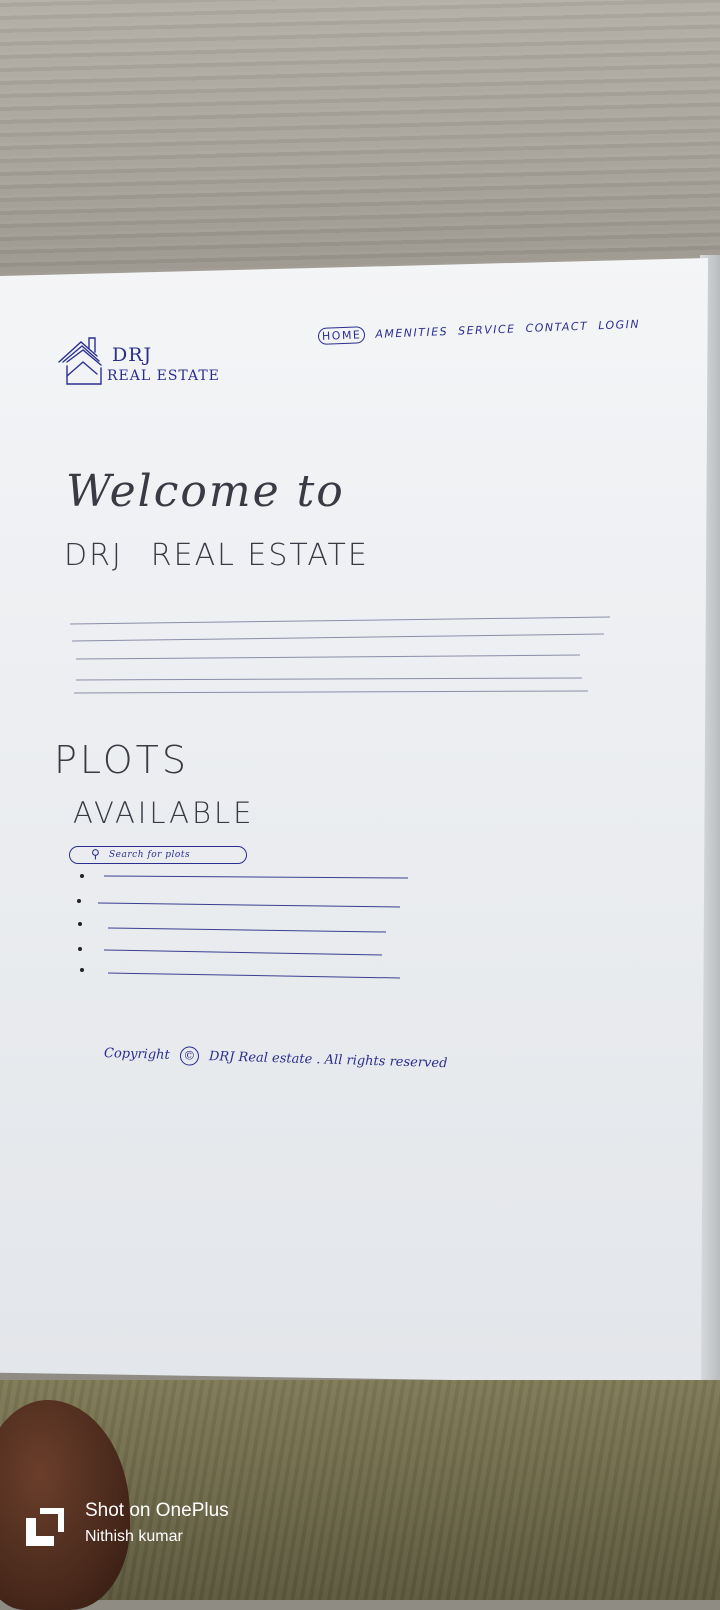  What do you see at coordinates (157, 1510) in the screenshot?
I see `watermark-title: Shot on OnePlus` at bounding box center [157, 1510].